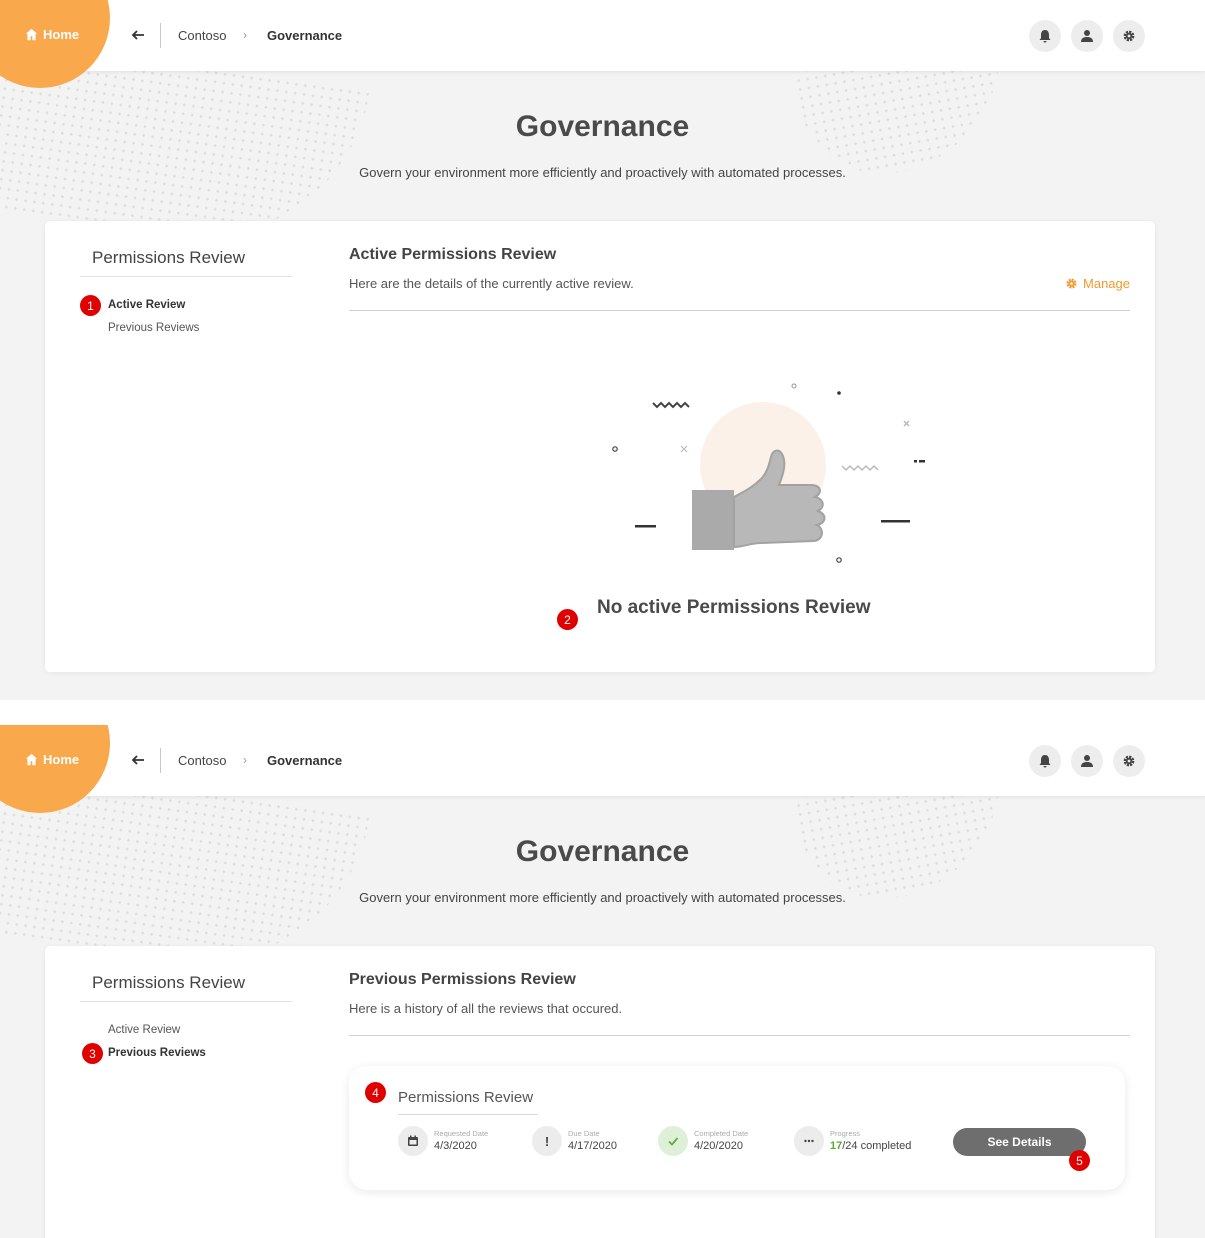 This screenshot has width=1205, height=1238. I want to click on manage-label: Manage, so click(1106, 283).